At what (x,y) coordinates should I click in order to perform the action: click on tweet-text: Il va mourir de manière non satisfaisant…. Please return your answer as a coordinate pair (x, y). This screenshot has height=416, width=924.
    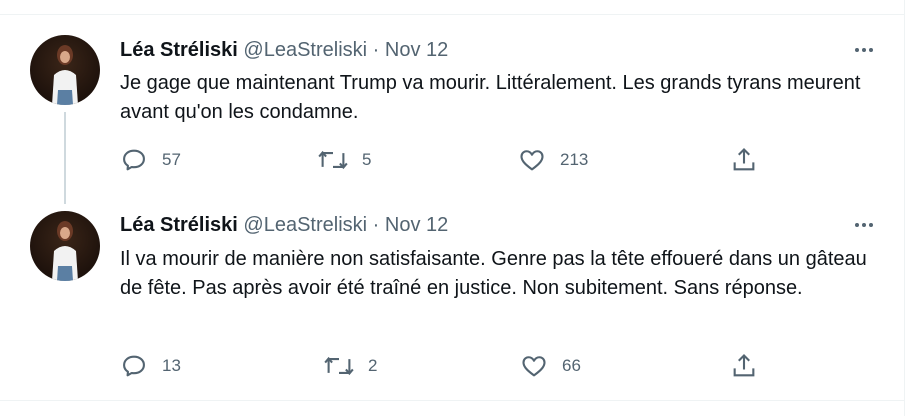
    Looking at the image, I should click on (493, 273).